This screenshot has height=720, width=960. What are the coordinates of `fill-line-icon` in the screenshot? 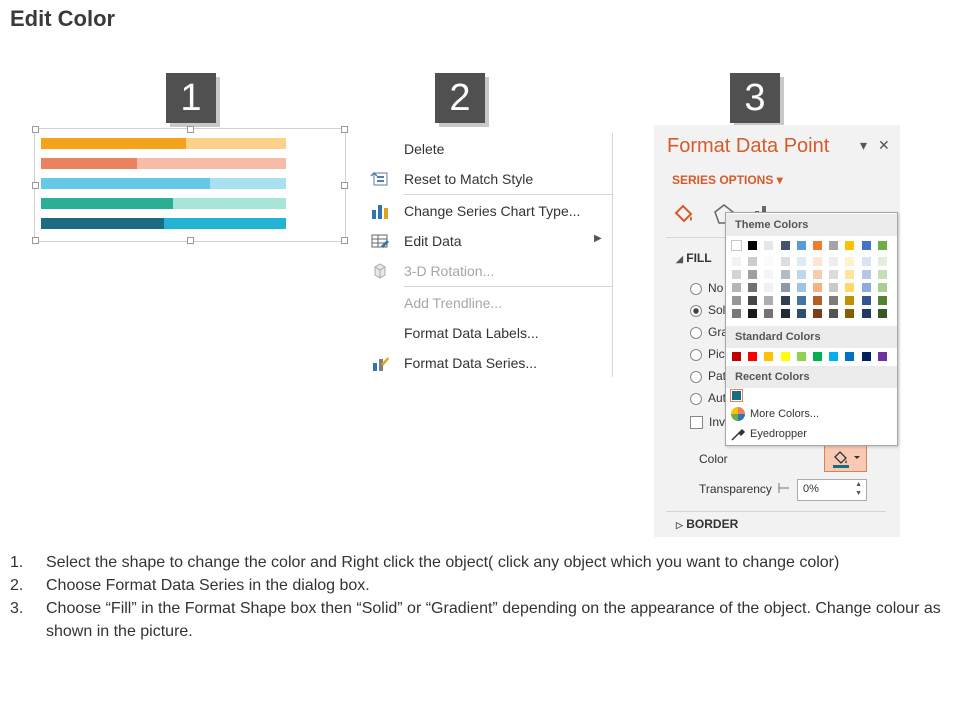 It's located at (684, 216).